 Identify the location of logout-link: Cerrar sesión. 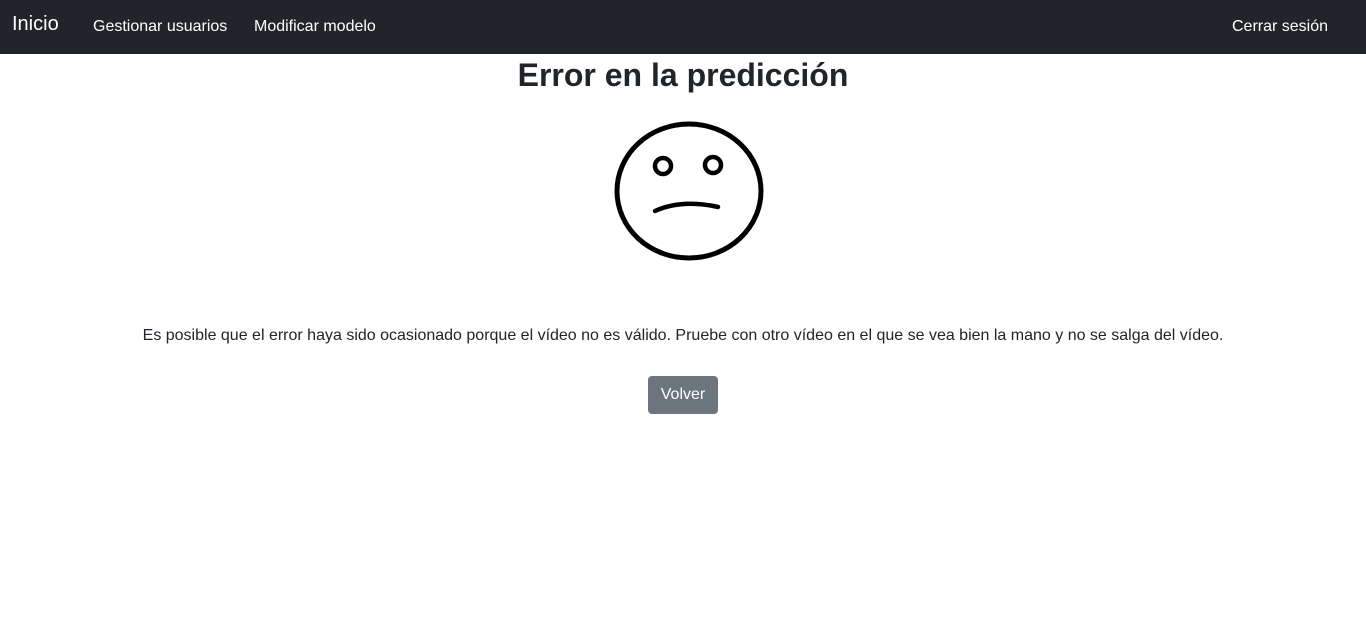
(1280, 27).